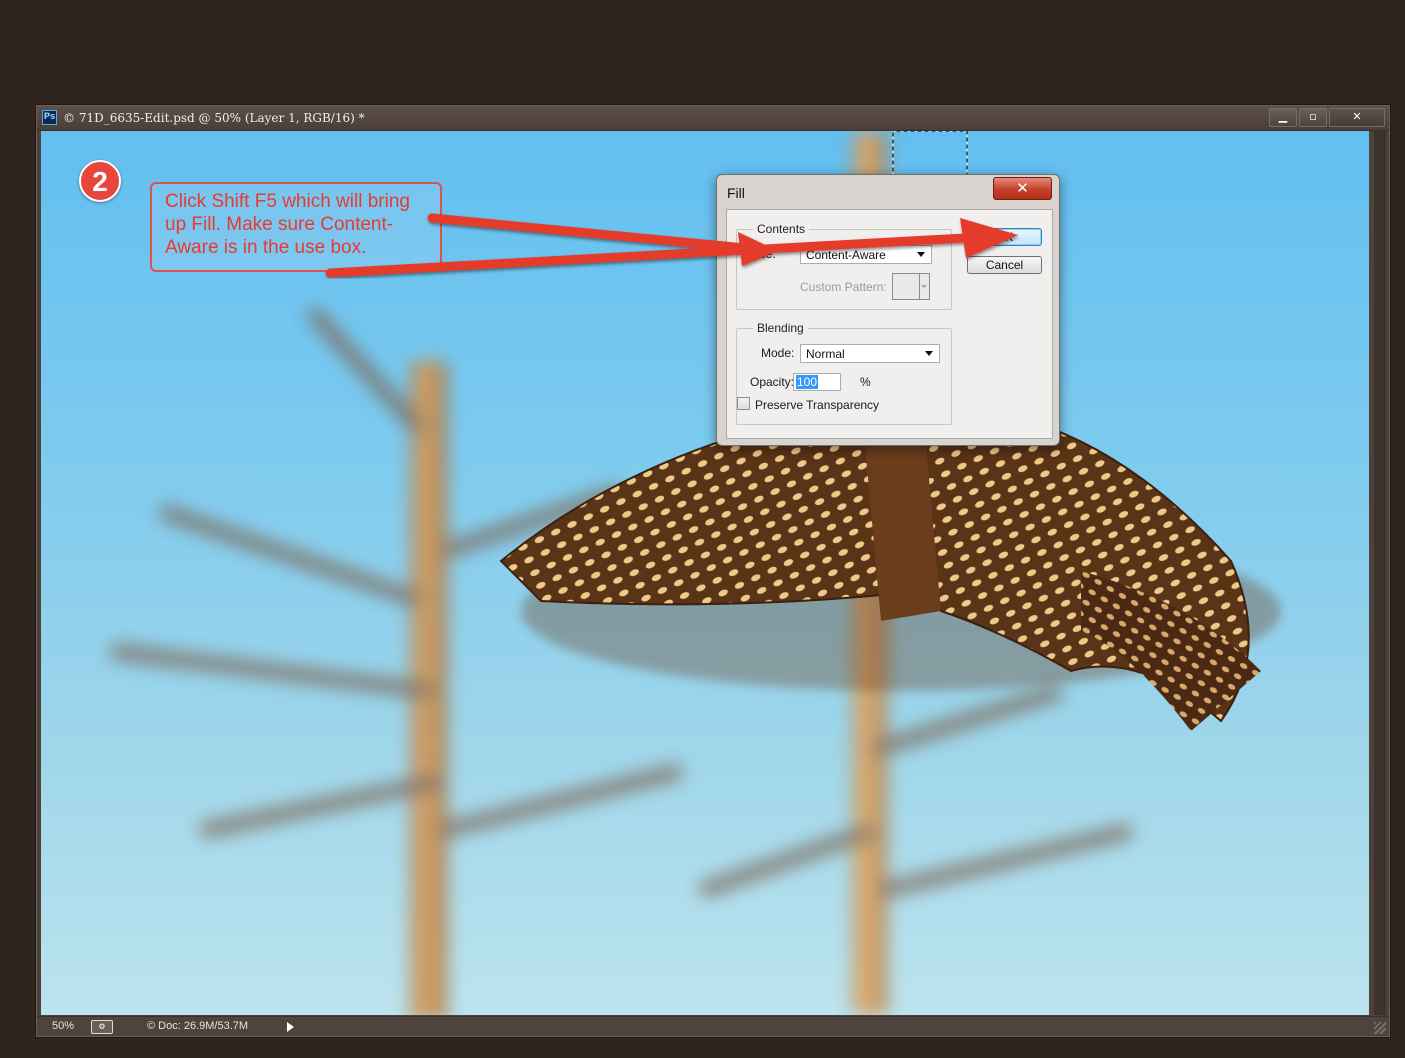  I want to click on status-arrow-icon, so click(290, 1027).